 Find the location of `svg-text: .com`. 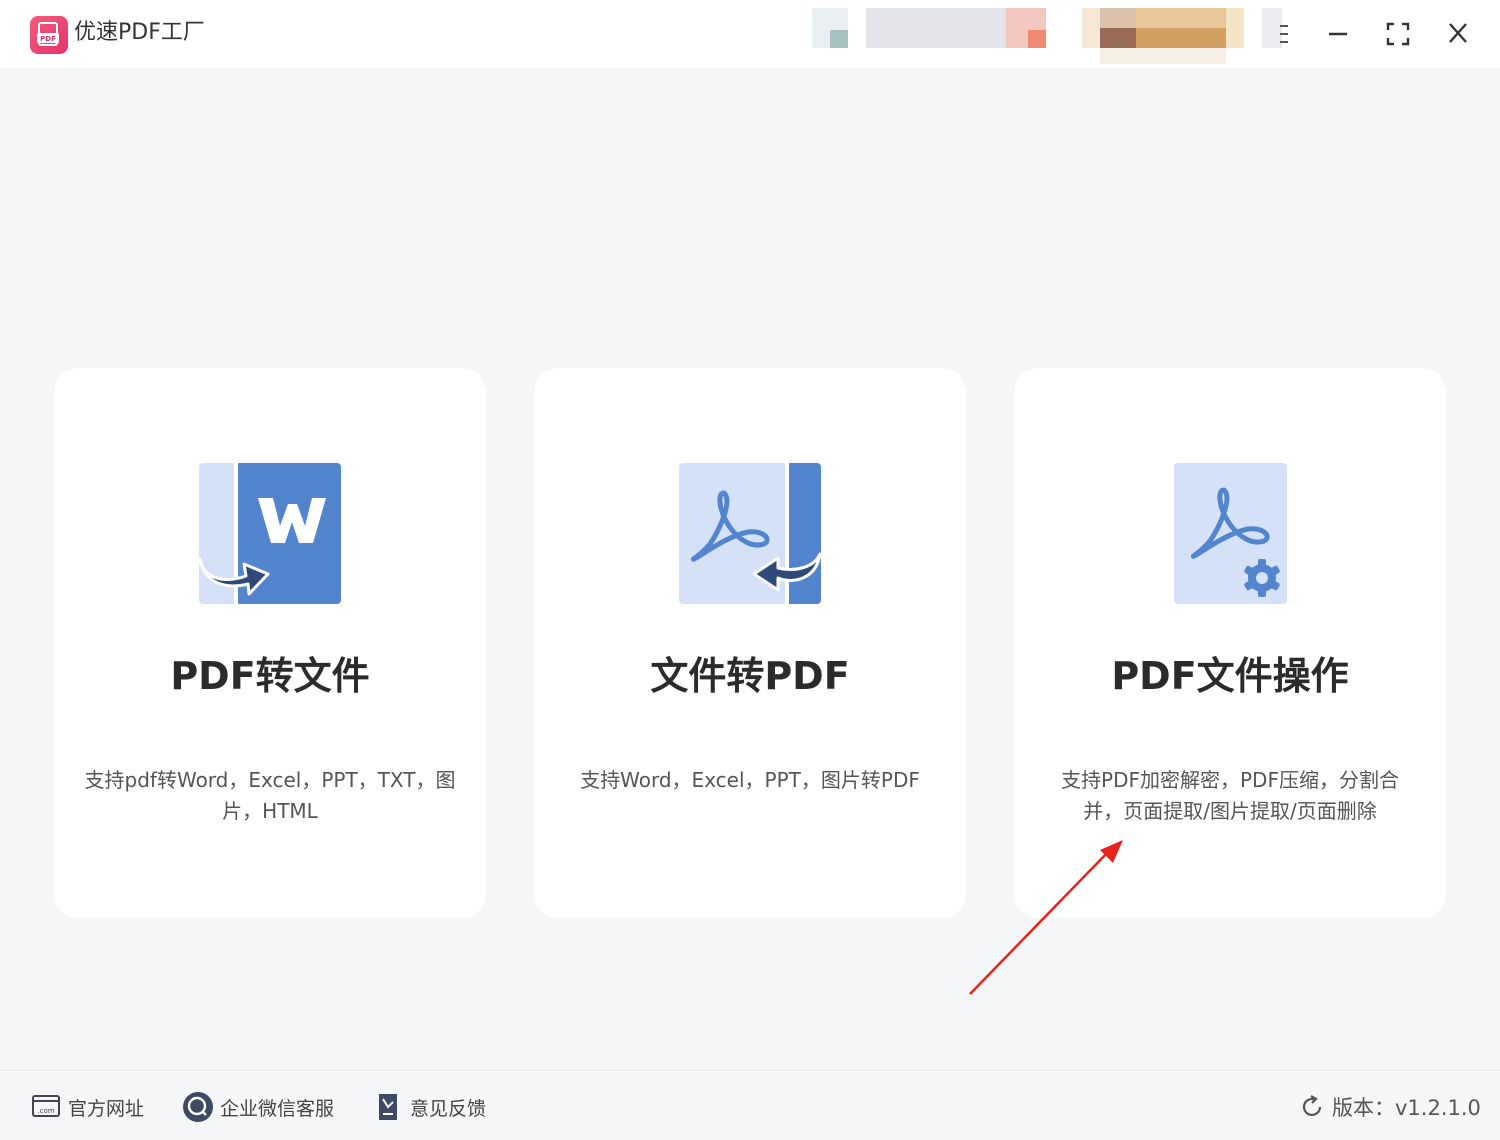

svg-text: .com is located at coordinates (45, 1111).